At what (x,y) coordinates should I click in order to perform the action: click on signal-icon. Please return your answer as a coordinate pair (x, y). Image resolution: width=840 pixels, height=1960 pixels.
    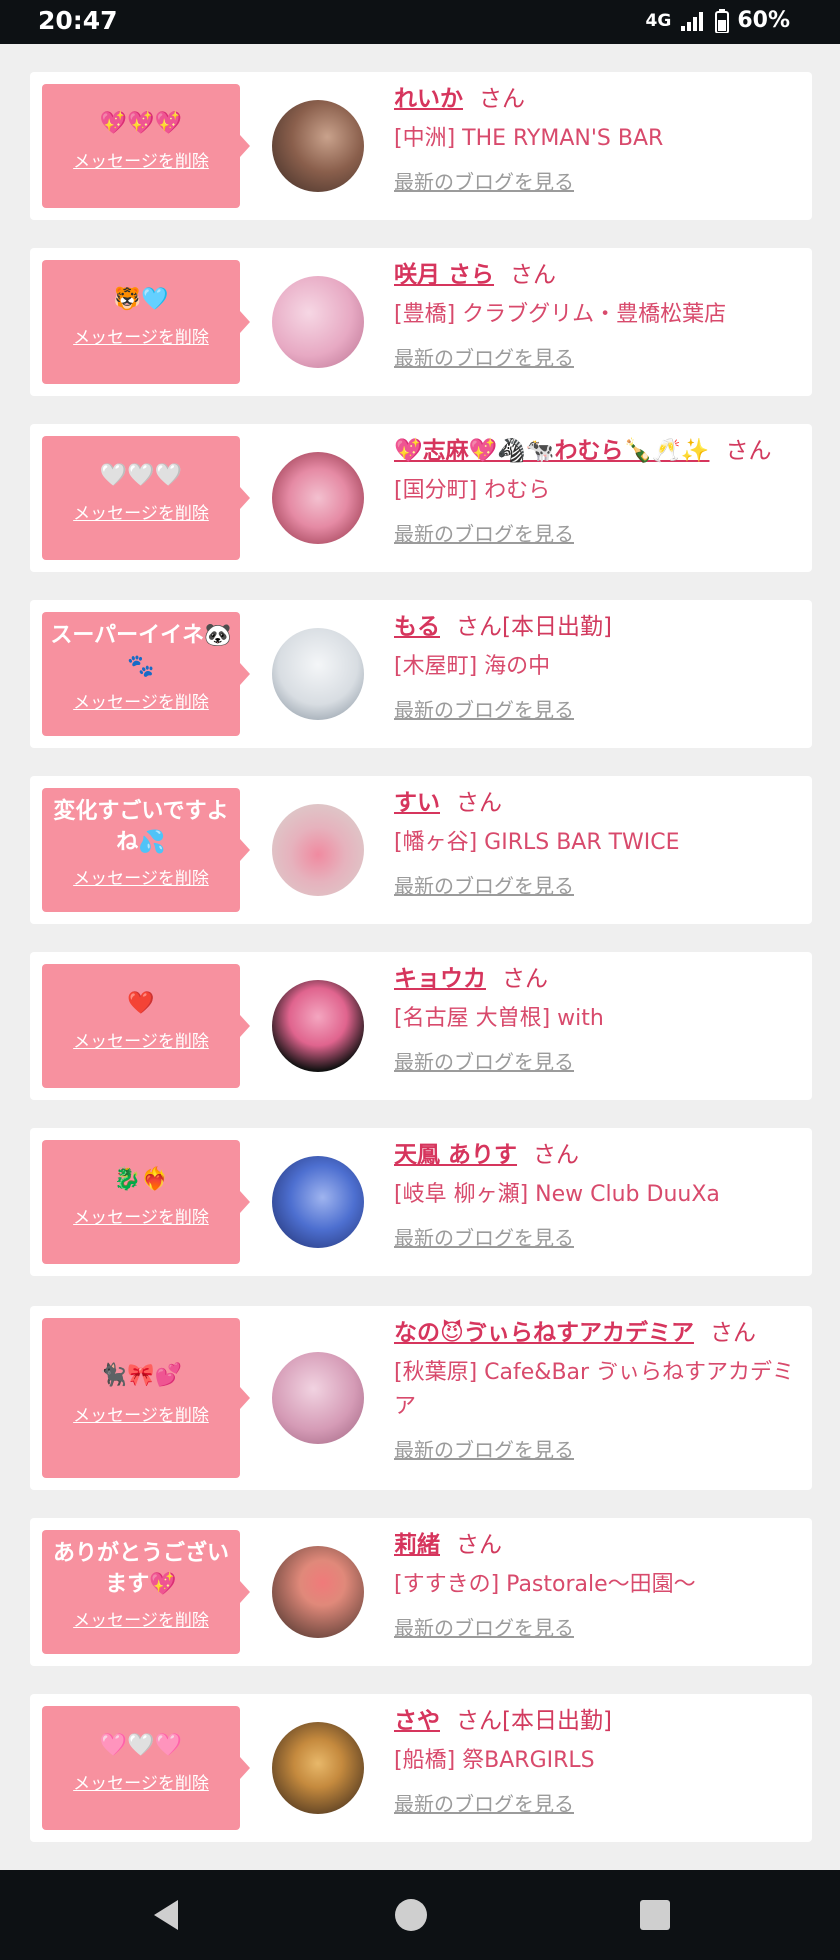
    Looking at the image, I should click on (692, 21).